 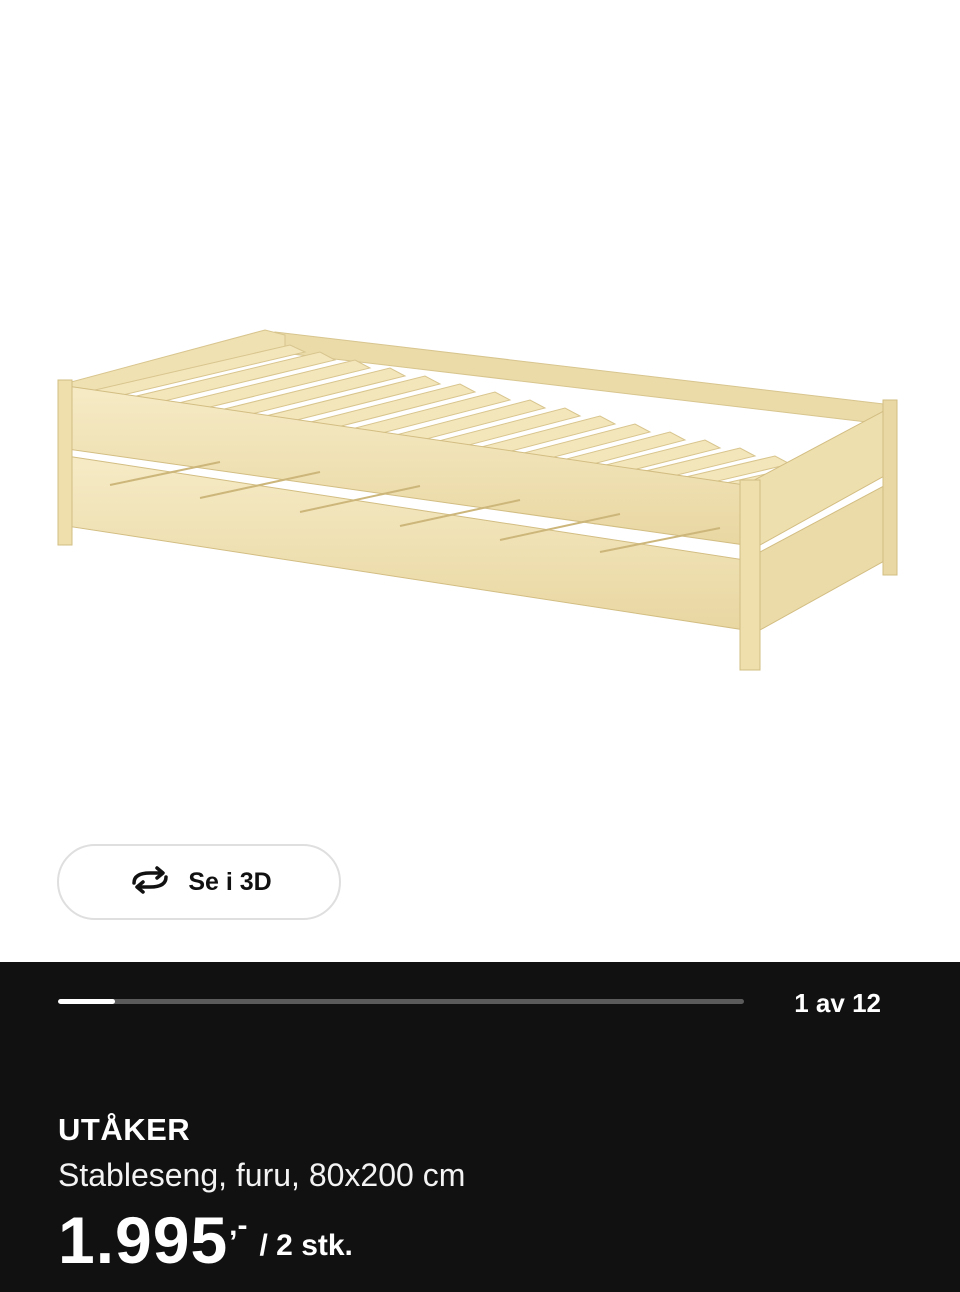 I want to click on rotate-3d-icon, so click(x=150, y=882).